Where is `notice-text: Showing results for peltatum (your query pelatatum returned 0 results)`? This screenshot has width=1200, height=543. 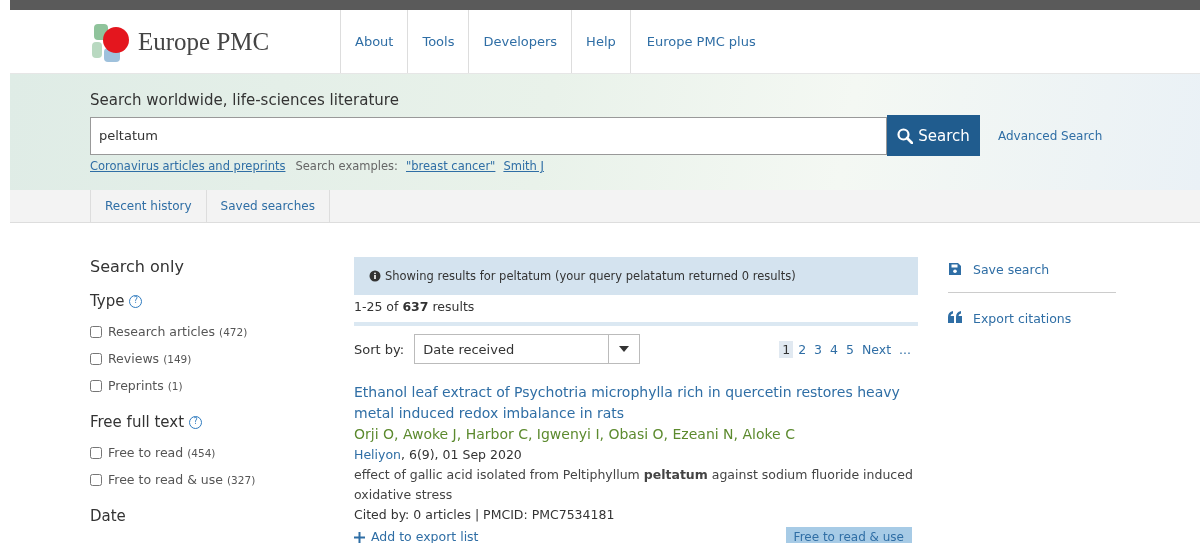 notice-text: Showing results for peltatum (your query pelatatum returned 0 results) is located at coordinates (590, 276).